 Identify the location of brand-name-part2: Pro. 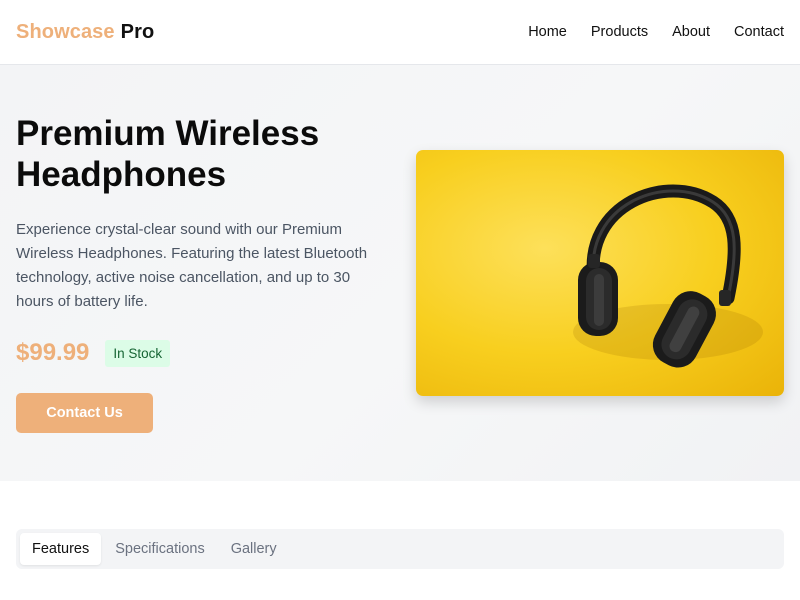
(137, 31).